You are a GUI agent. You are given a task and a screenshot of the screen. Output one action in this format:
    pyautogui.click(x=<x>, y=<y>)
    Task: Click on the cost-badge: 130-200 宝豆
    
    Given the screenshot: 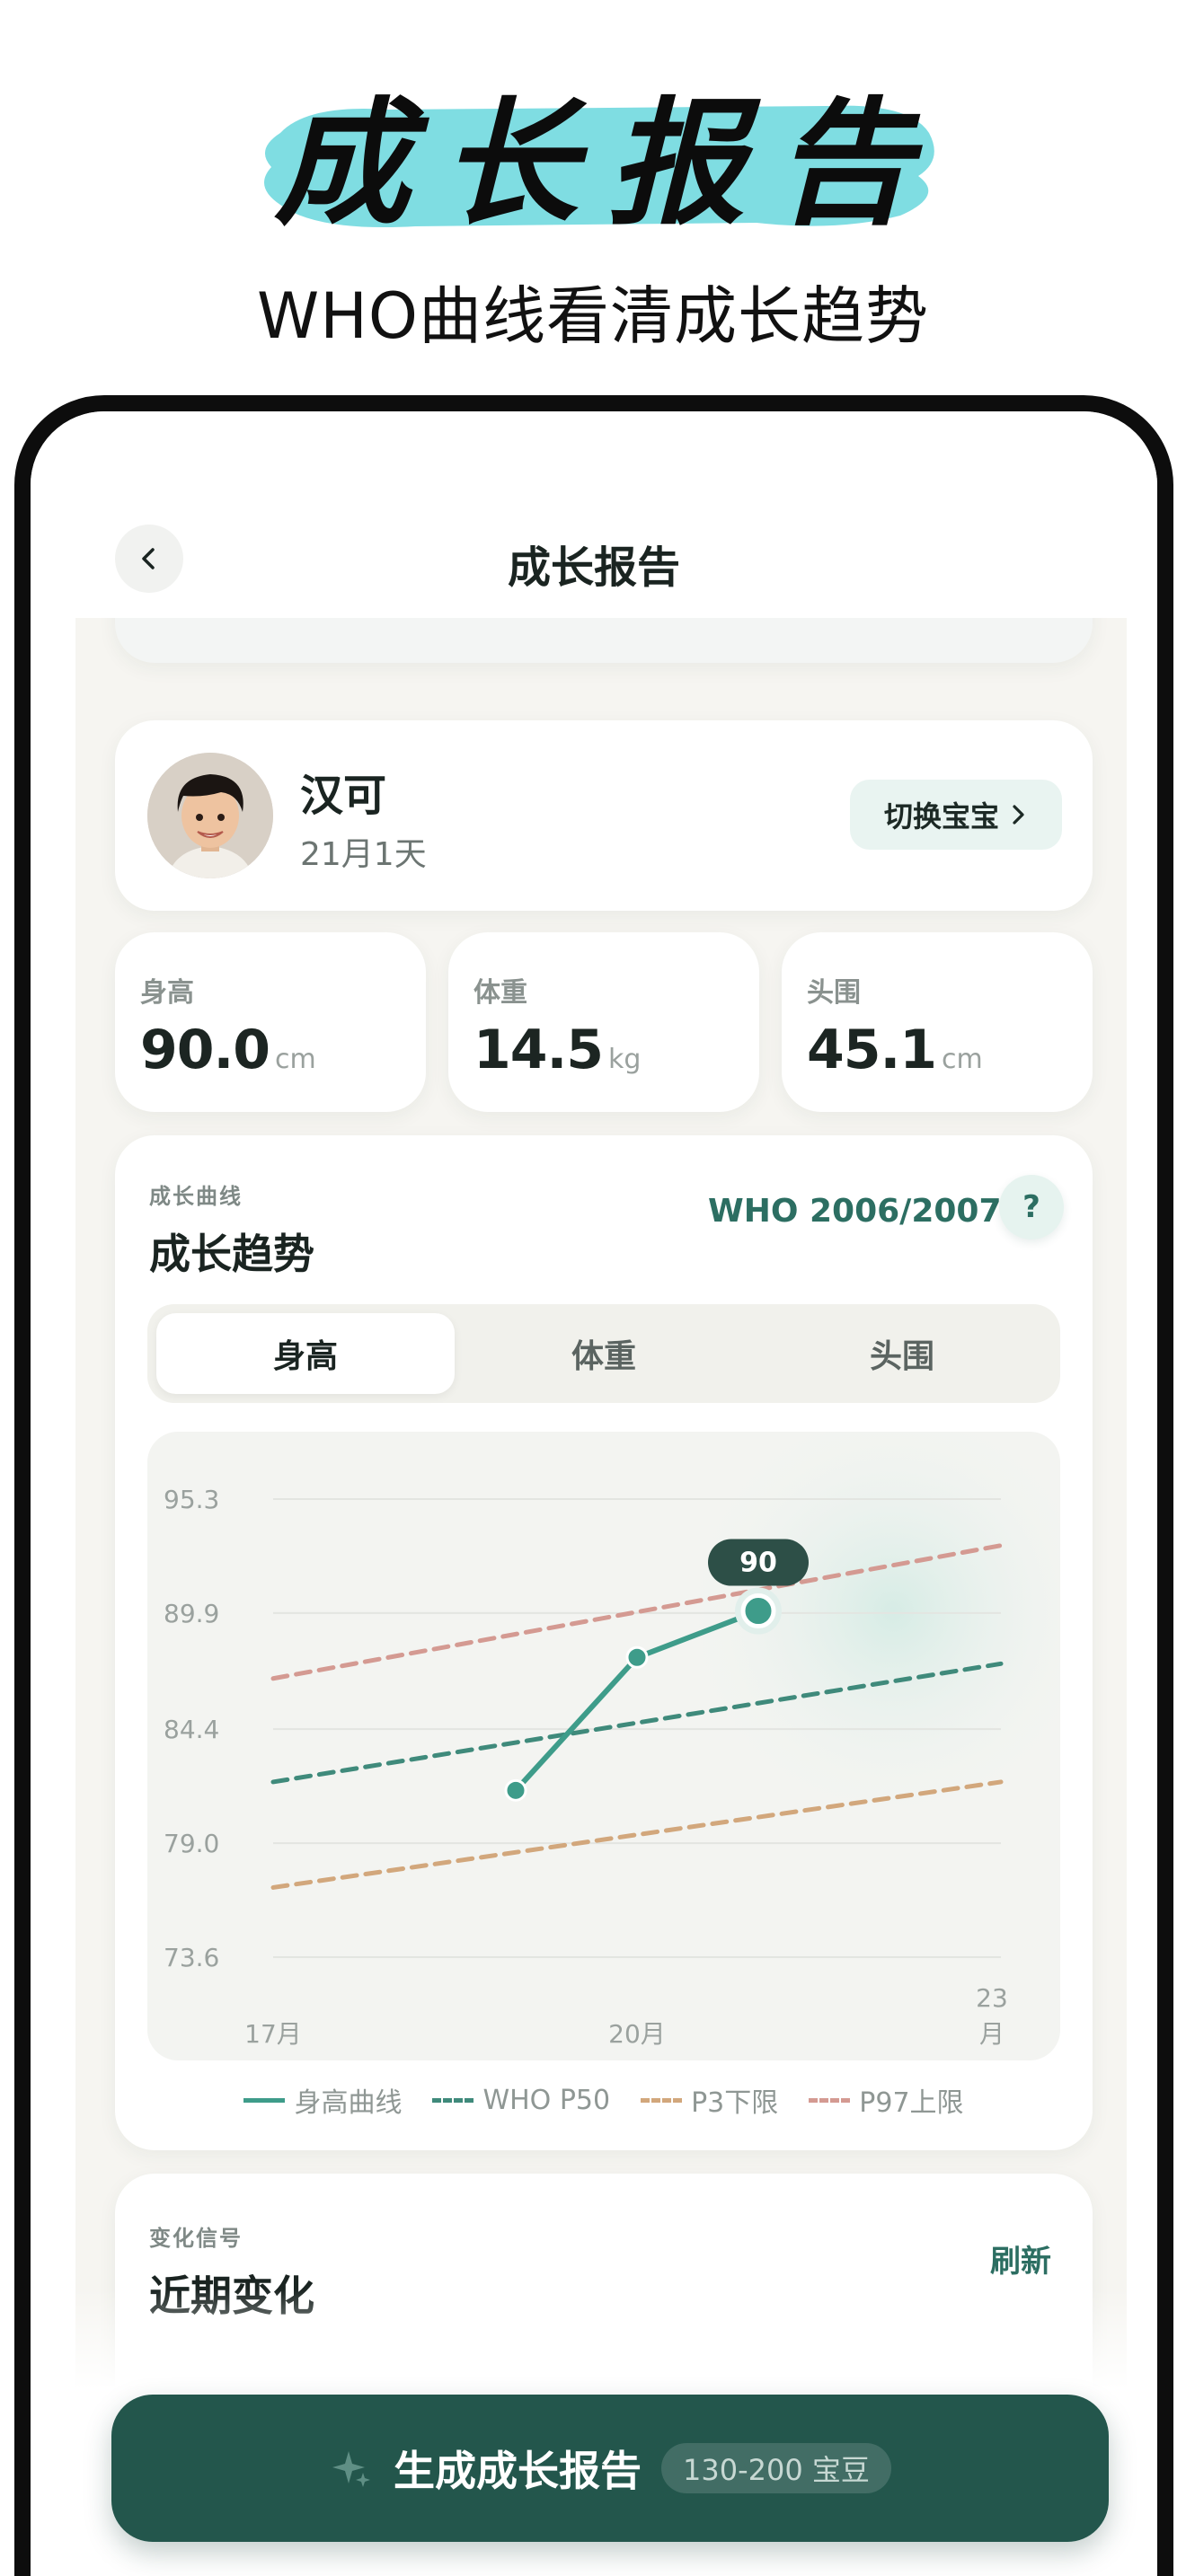 What is the action you would take?
    pyautogui.click(x=776, y=2468)
    